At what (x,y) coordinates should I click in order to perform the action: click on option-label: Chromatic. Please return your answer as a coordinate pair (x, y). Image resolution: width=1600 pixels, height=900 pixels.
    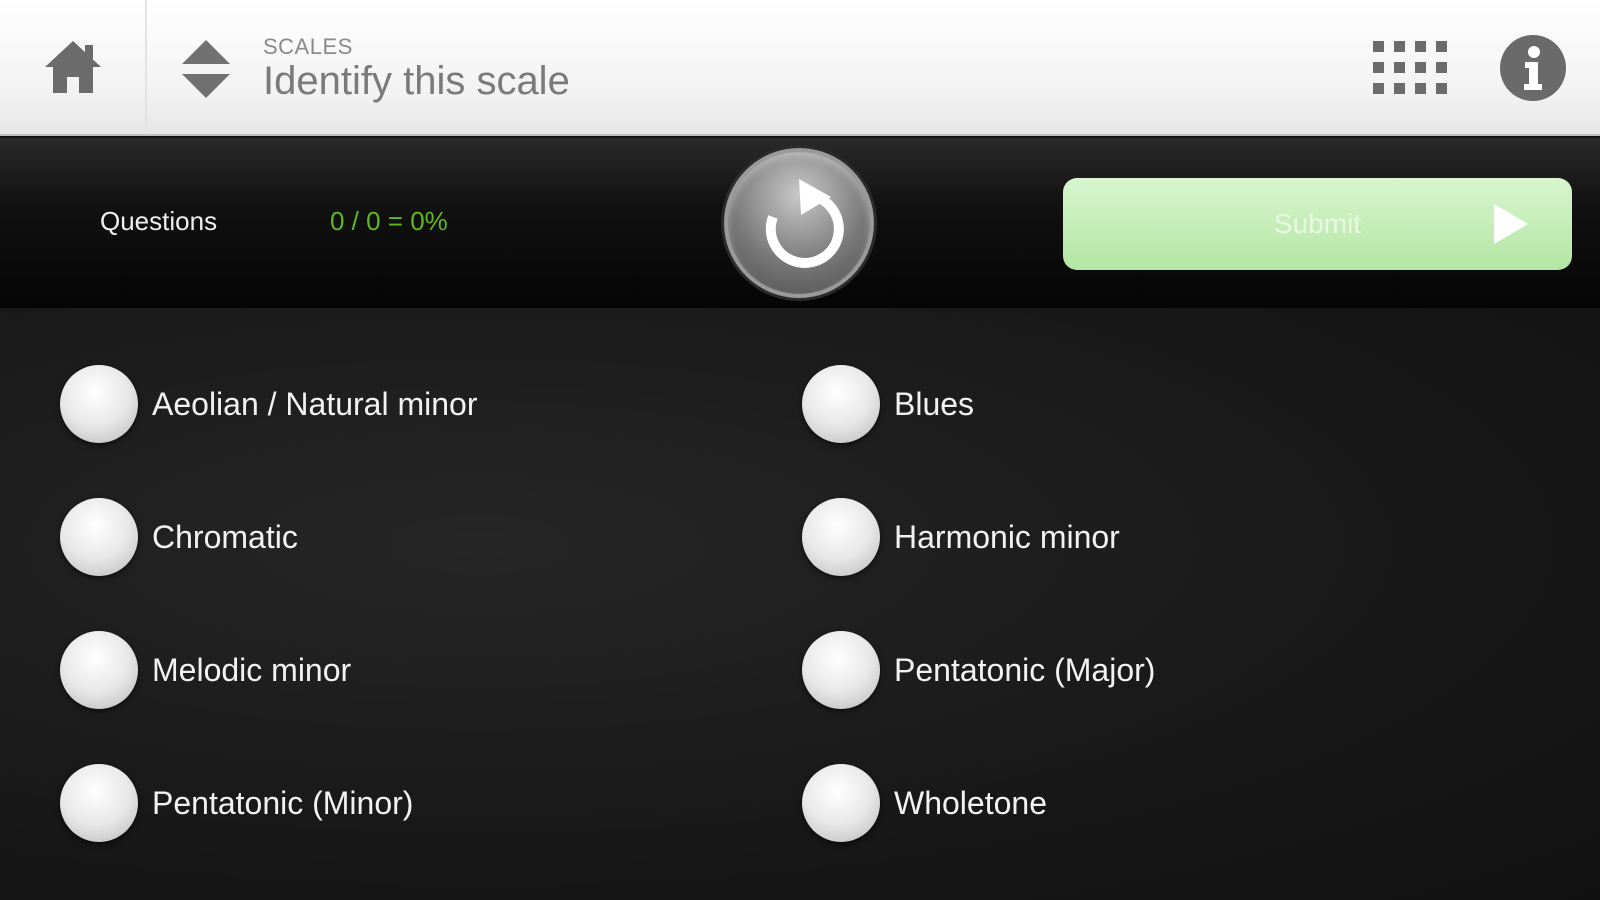
    Looking at the image, I should click on (225, 536).